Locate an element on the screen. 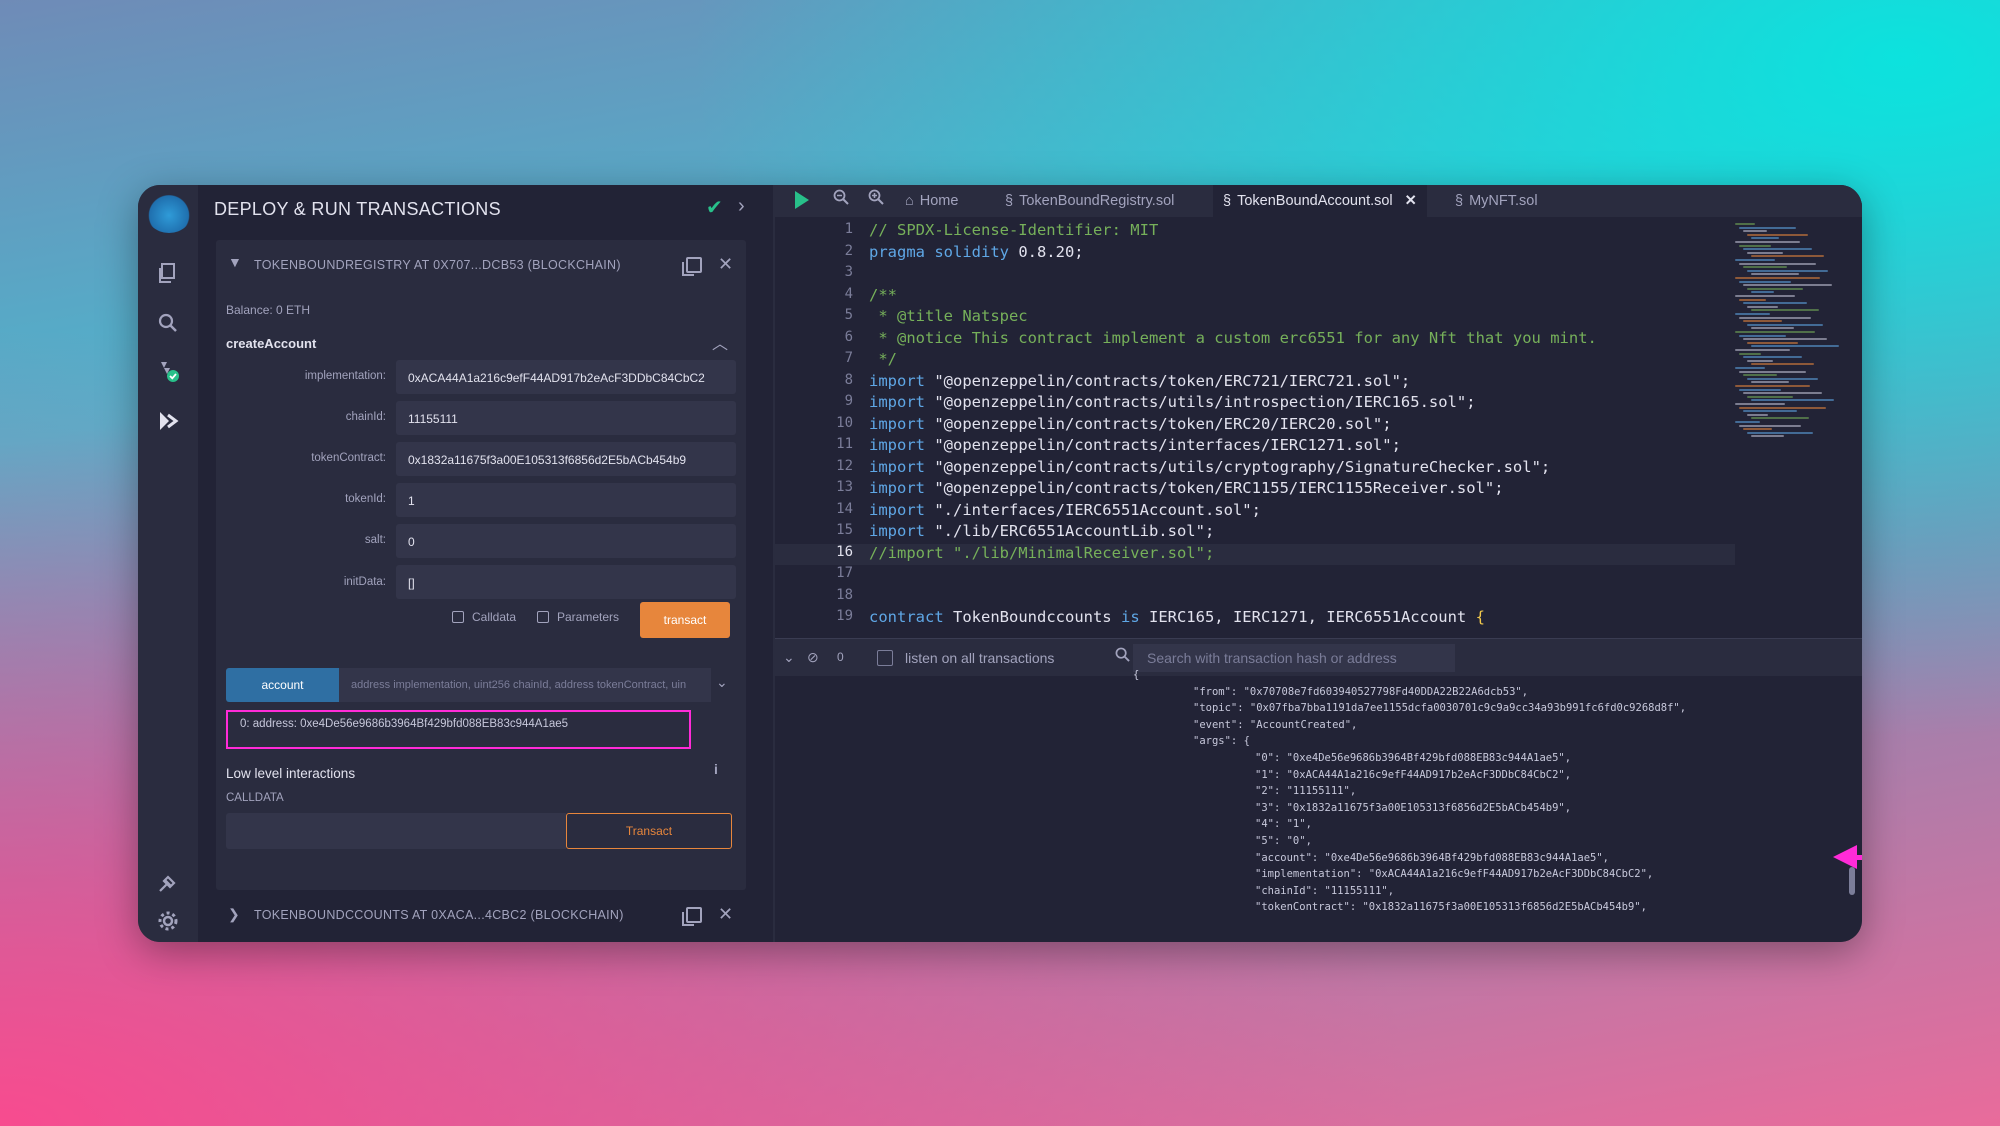  param-label: tokenContract: is located at coordinates (348, 458).